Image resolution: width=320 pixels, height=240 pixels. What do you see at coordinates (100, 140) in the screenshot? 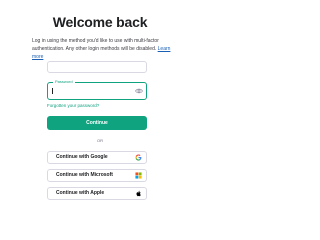
I see `or-divider: OR` at bounding box center [100, 140].